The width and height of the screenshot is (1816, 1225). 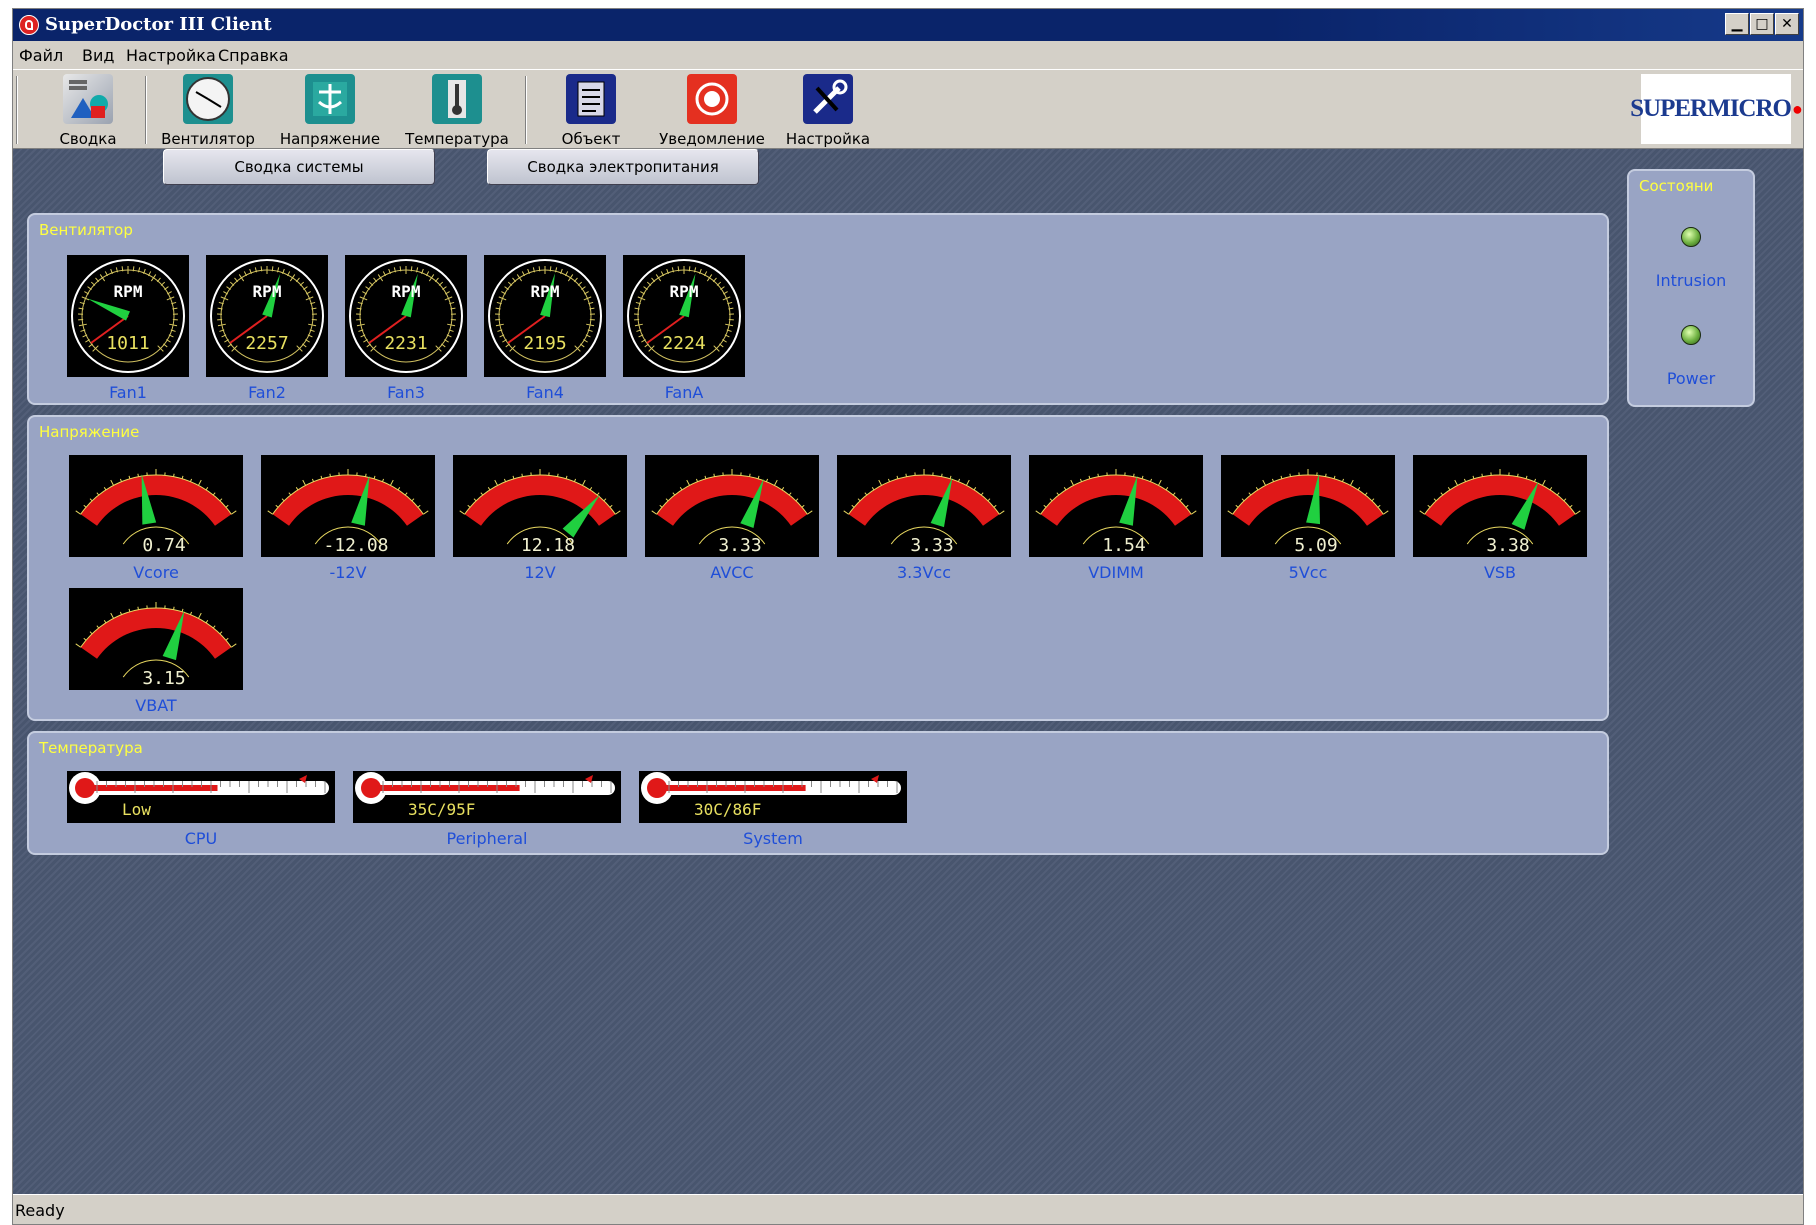 What do you see at coordinates (406, 392) in the screenshot?
I see `fan-label: Fan3` at bounding box center [406, 392].